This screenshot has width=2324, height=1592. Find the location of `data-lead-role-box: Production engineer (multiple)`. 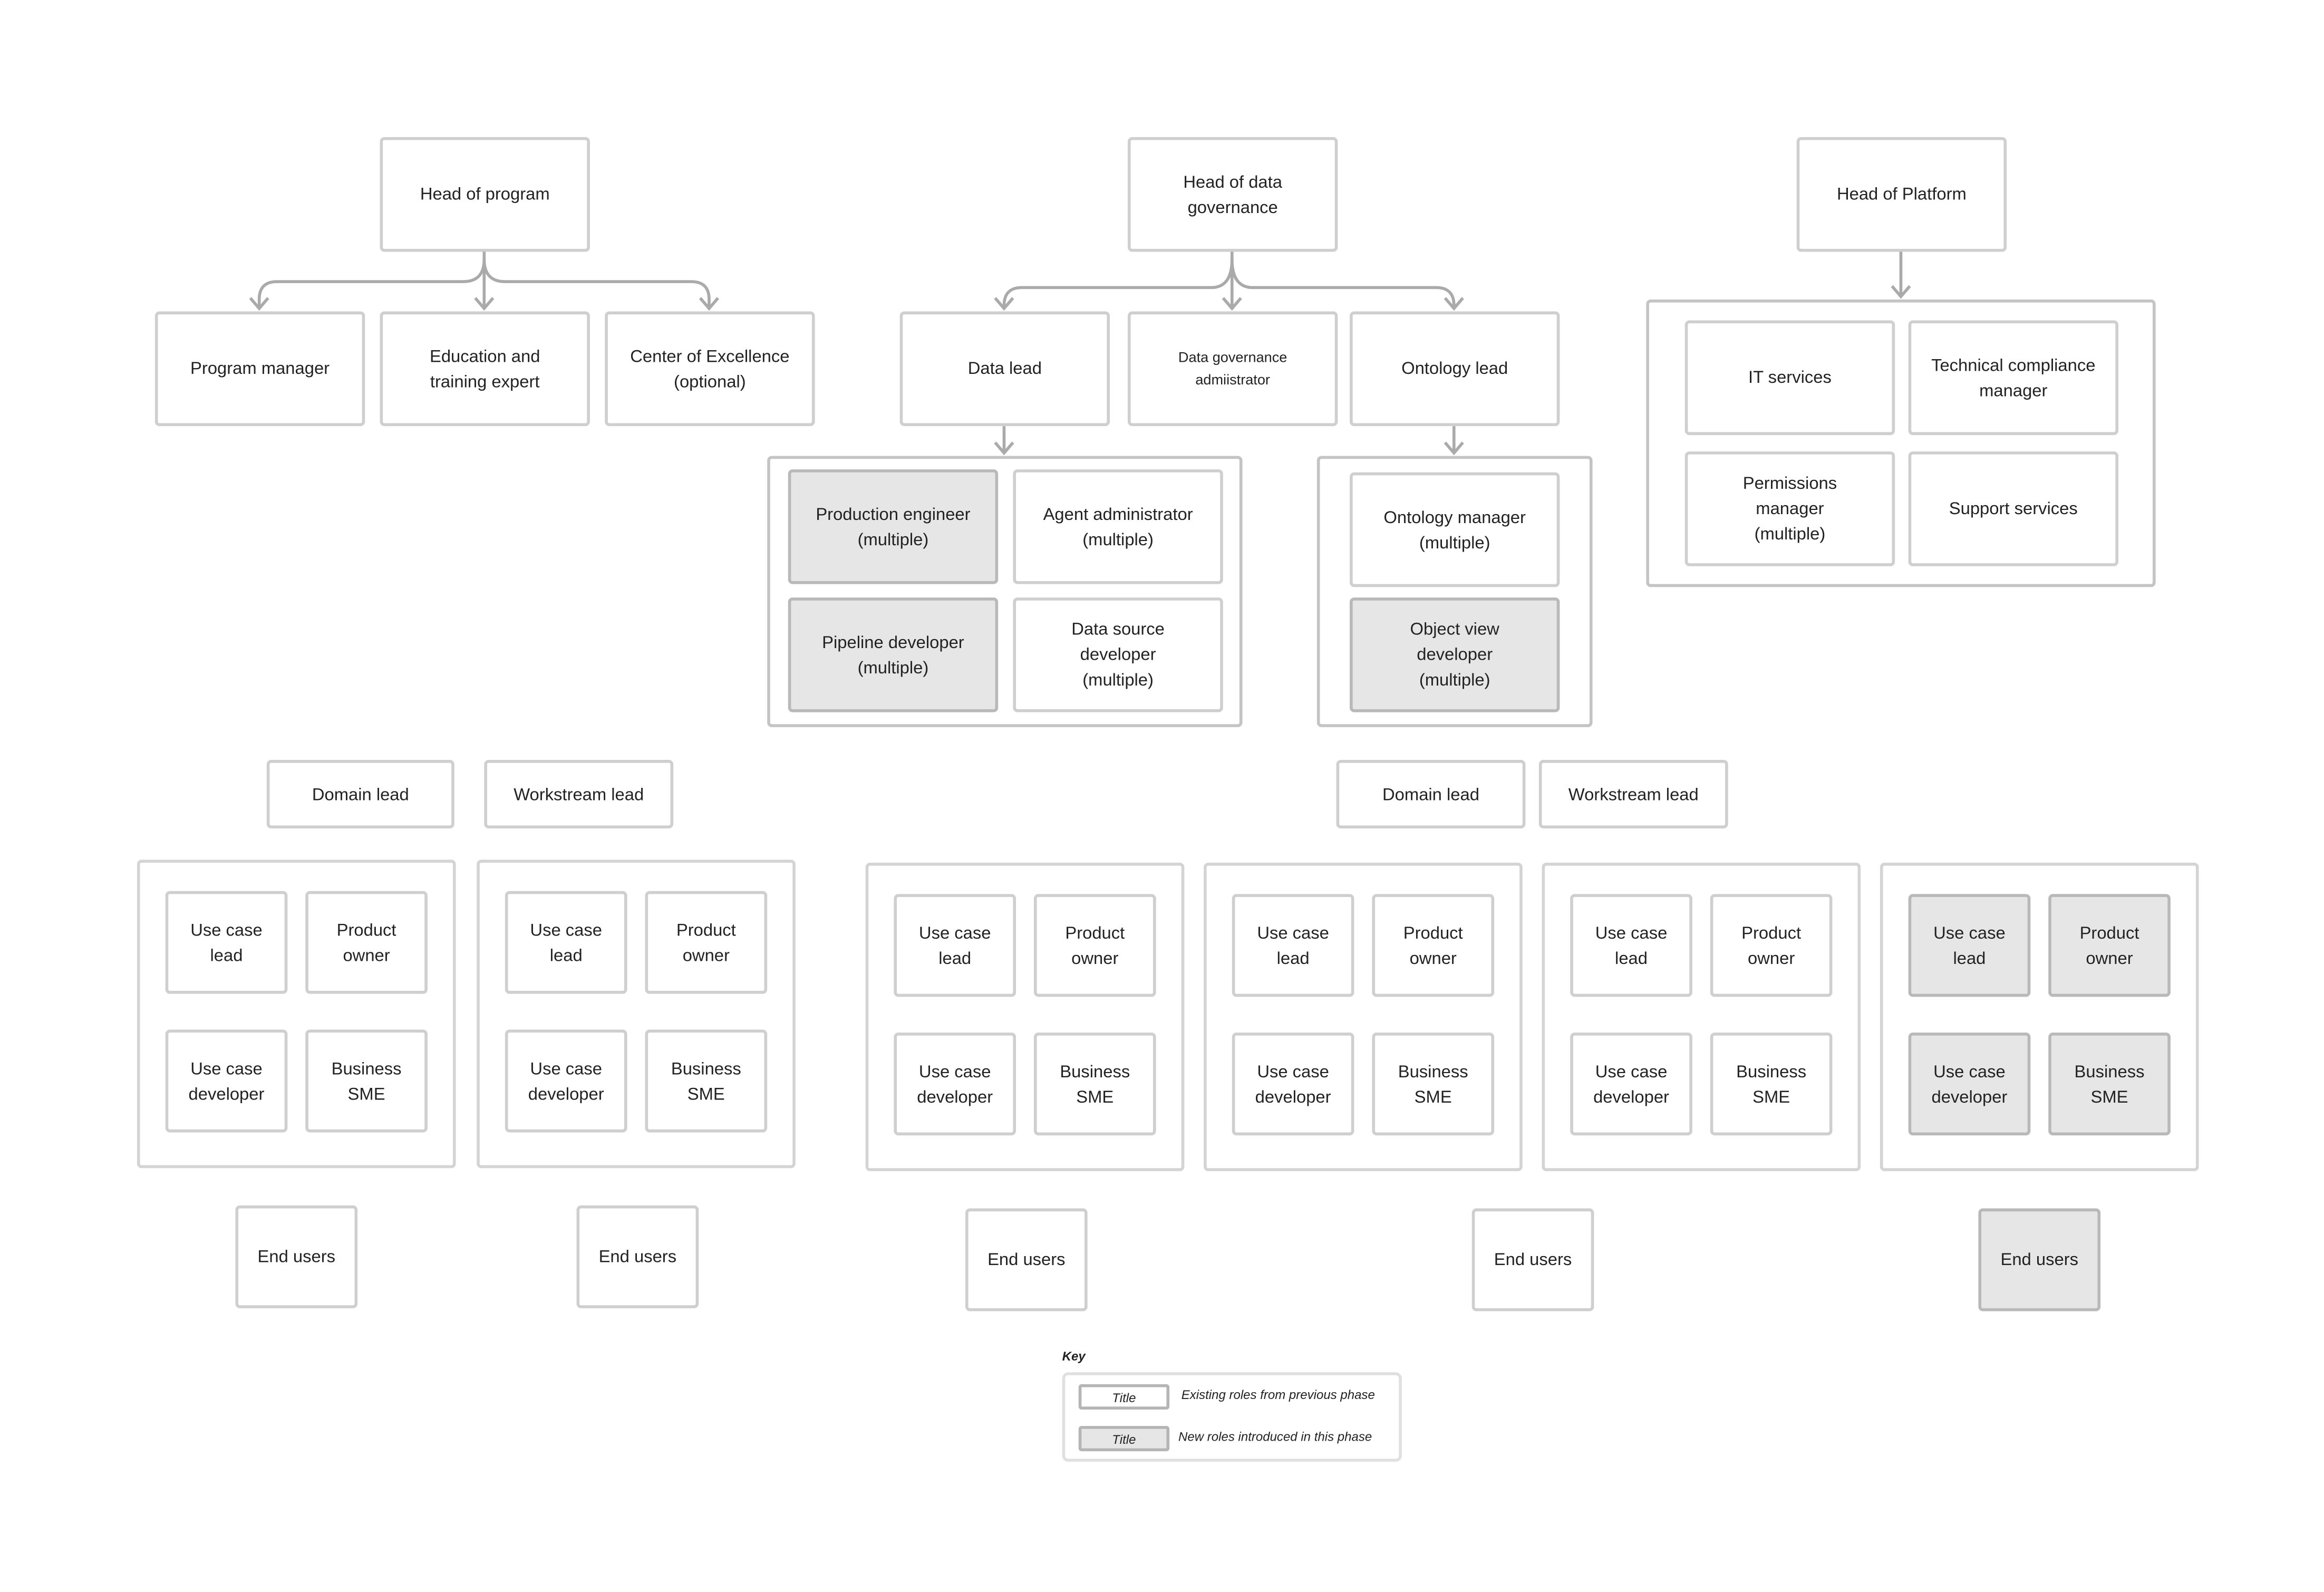

data-lead-role-box: Production engineer (multiple) is located at coordinates (893, 526).